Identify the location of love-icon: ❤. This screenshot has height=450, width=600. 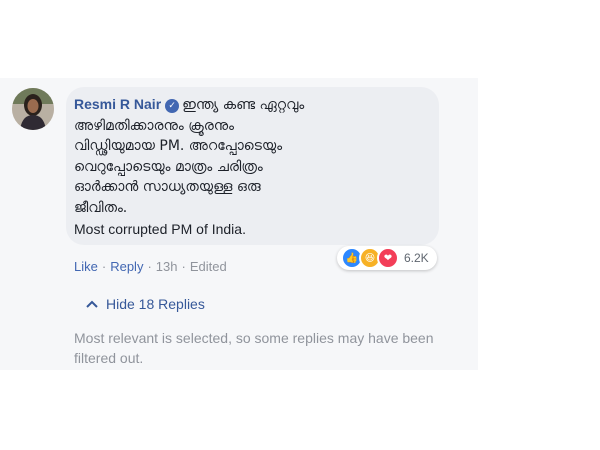
(388, 258).